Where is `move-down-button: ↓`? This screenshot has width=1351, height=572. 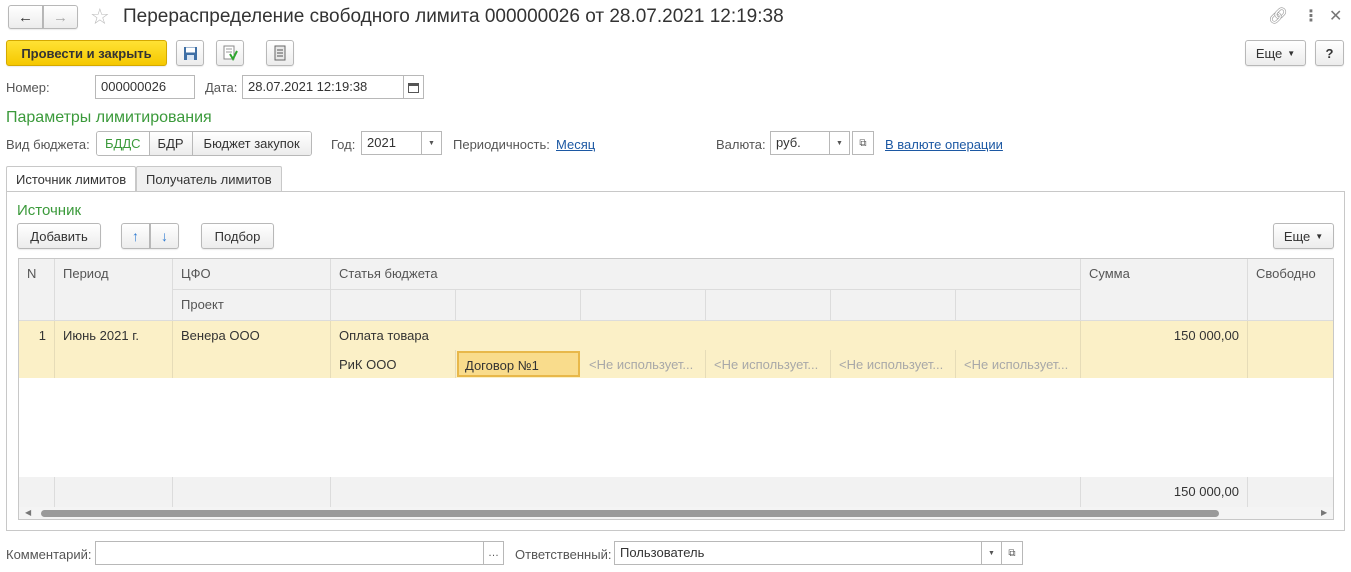
move-down-button: ↓ is located at coordinates (164, 236).